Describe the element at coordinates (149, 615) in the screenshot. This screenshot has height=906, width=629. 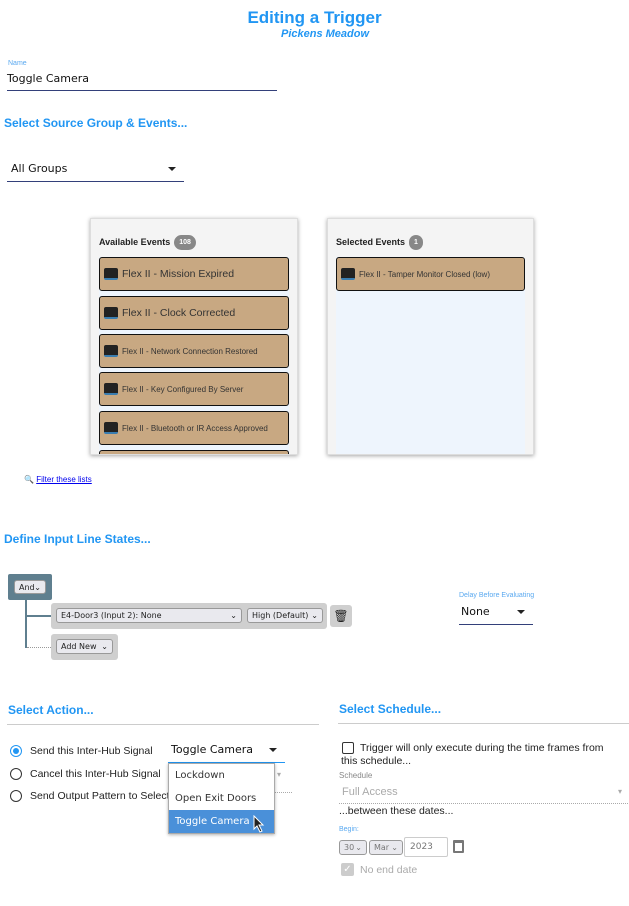
I see `input-line-select: E4-Door3 (Input 2): None ⌄` at that location.